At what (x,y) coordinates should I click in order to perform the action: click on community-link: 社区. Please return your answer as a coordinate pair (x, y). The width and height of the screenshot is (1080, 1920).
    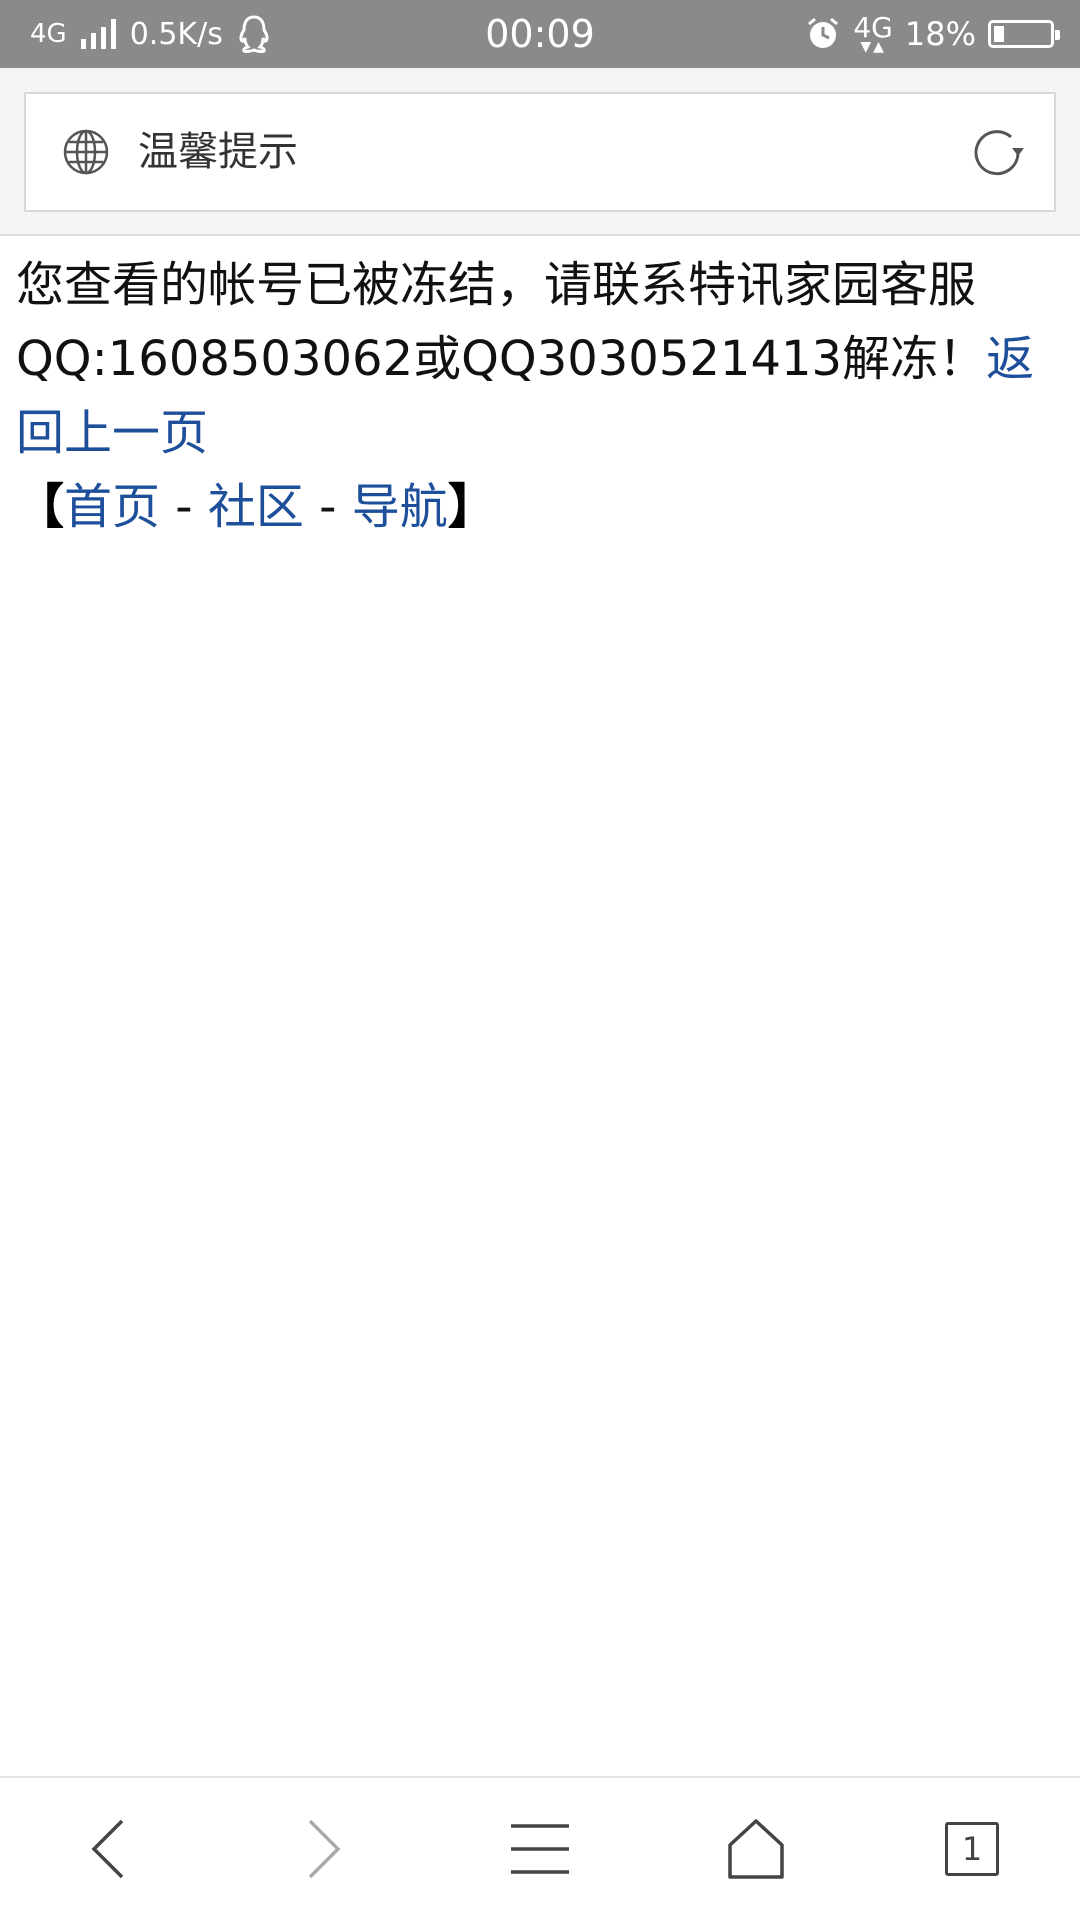
    Looking at the image, I should click on (256, 507).